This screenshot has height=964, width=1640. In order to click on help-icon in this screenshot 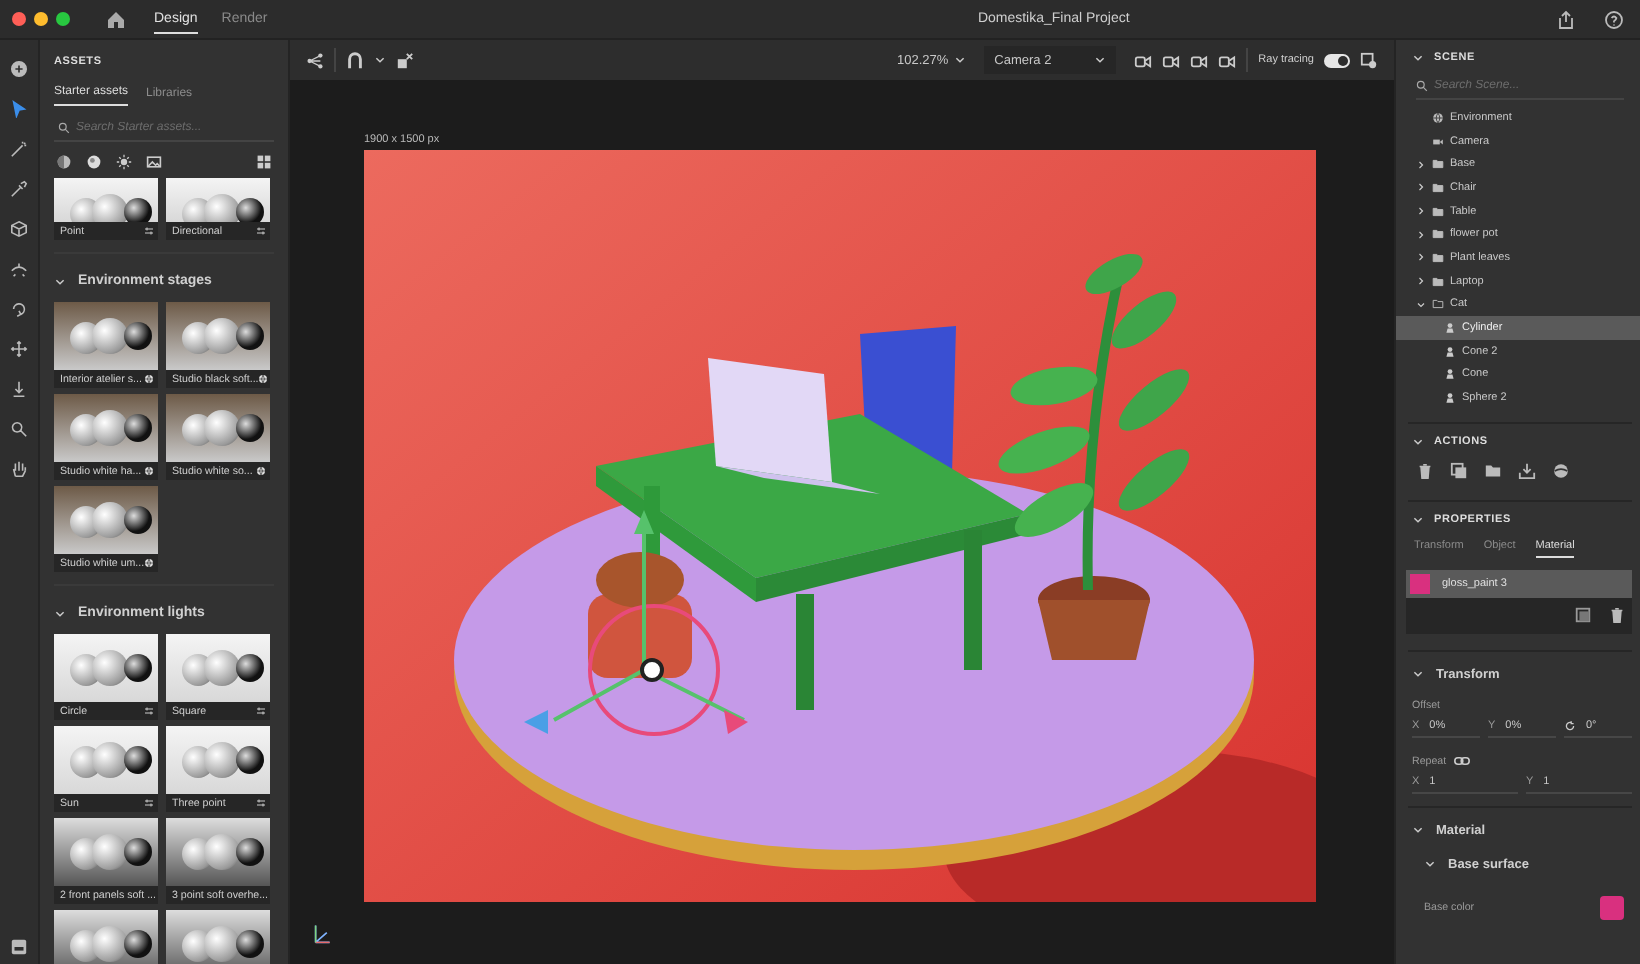, I will do `click(1614, 19)`.